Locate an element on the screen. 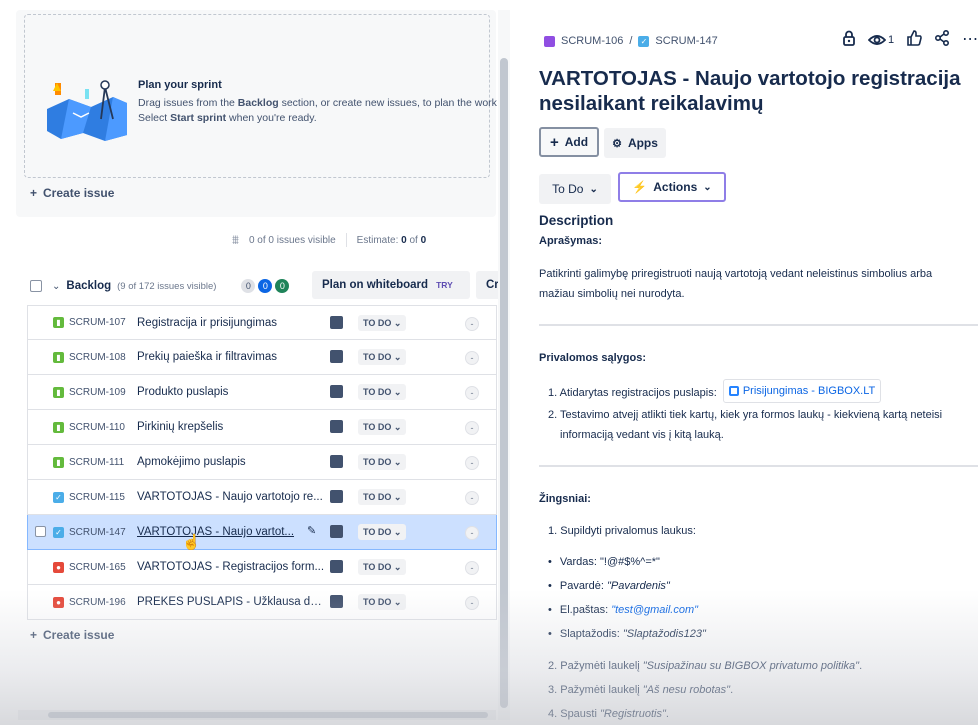  email-link: "test@gmail.com" is located at coordinates (654, 610).